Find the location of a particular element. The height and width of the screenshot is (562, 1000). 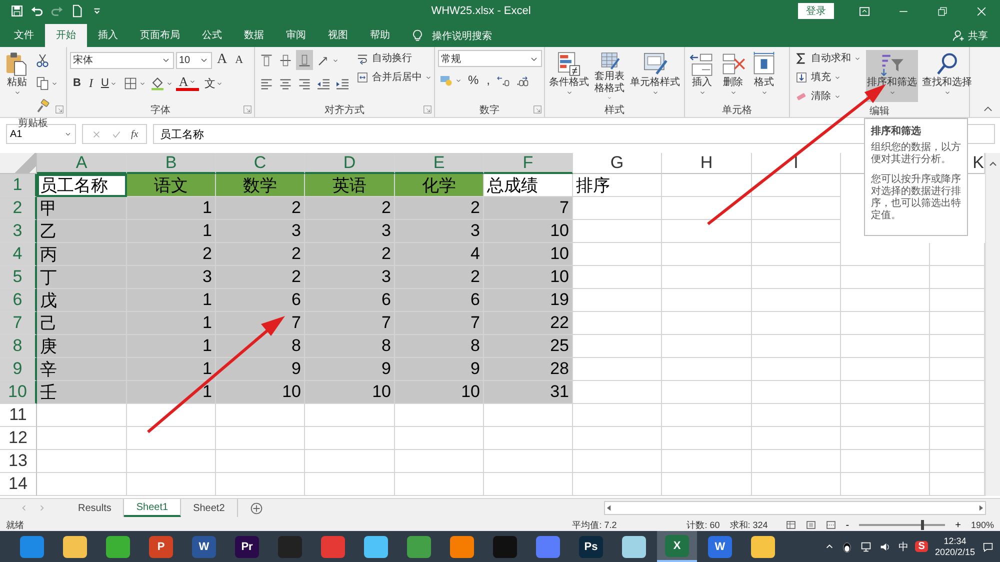

scroll-right-icon is located at coordinates (981, 508).